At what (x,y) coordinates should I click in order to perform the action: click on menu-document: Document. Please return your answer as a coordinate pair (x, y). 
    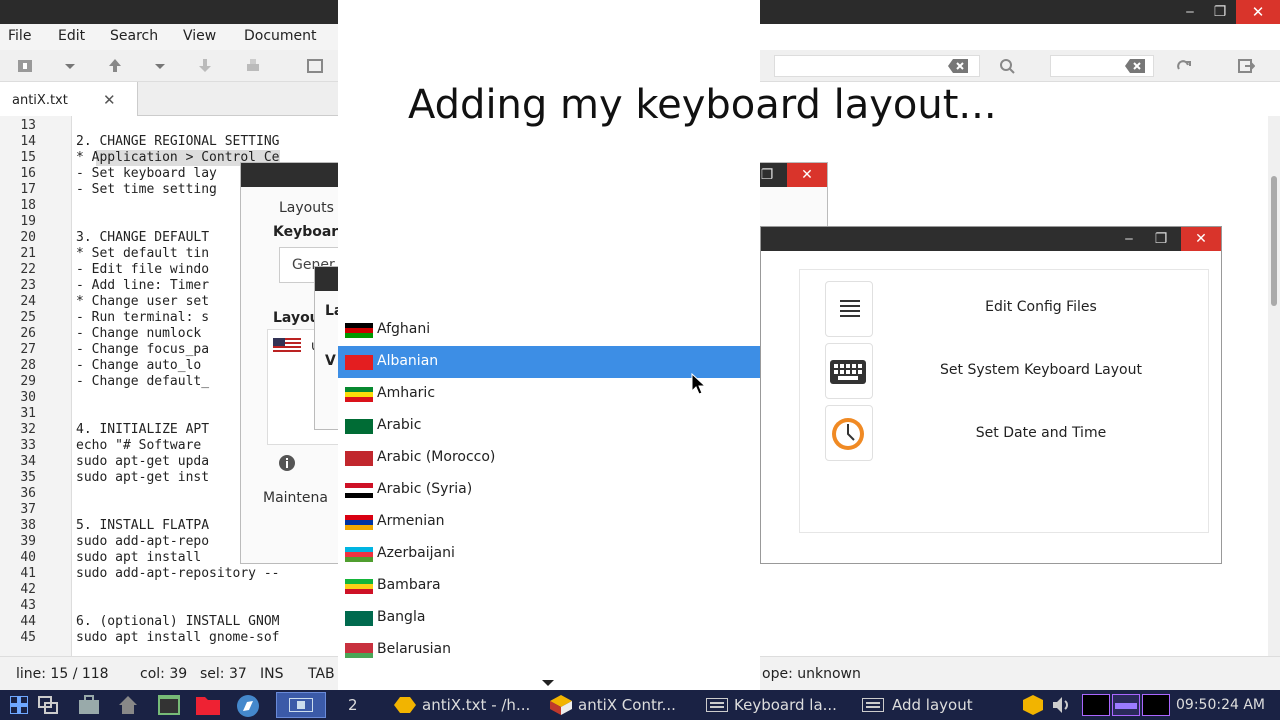
    Looking at the image, I should click on (280, 36).